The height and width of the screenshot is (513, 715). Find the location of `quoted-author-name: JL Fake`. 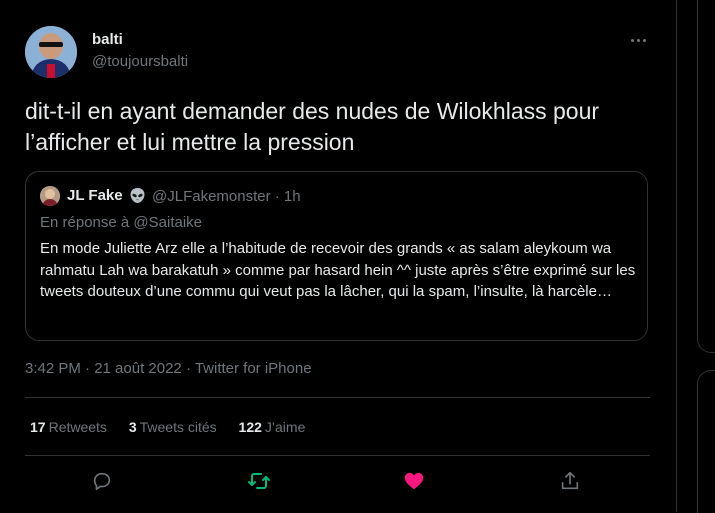

quoted-author-name: JL Fake is located at coordinates (95, 195).